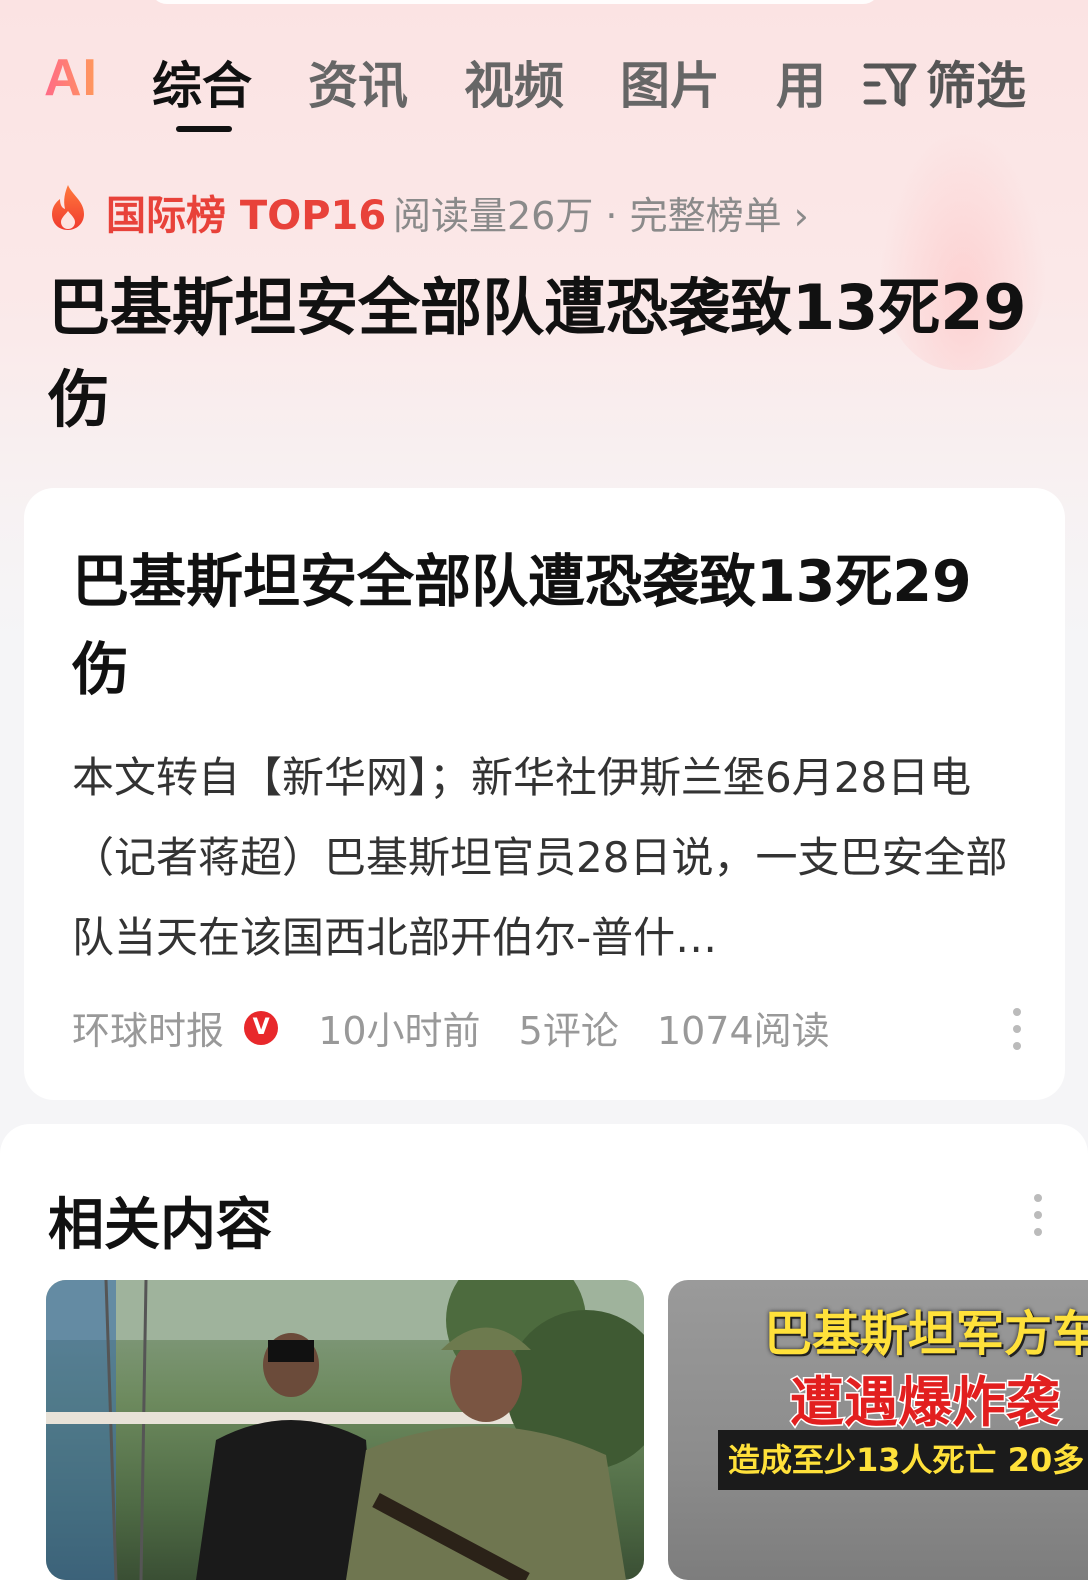  I want to click on tab-users: 用, so click(801, 82).